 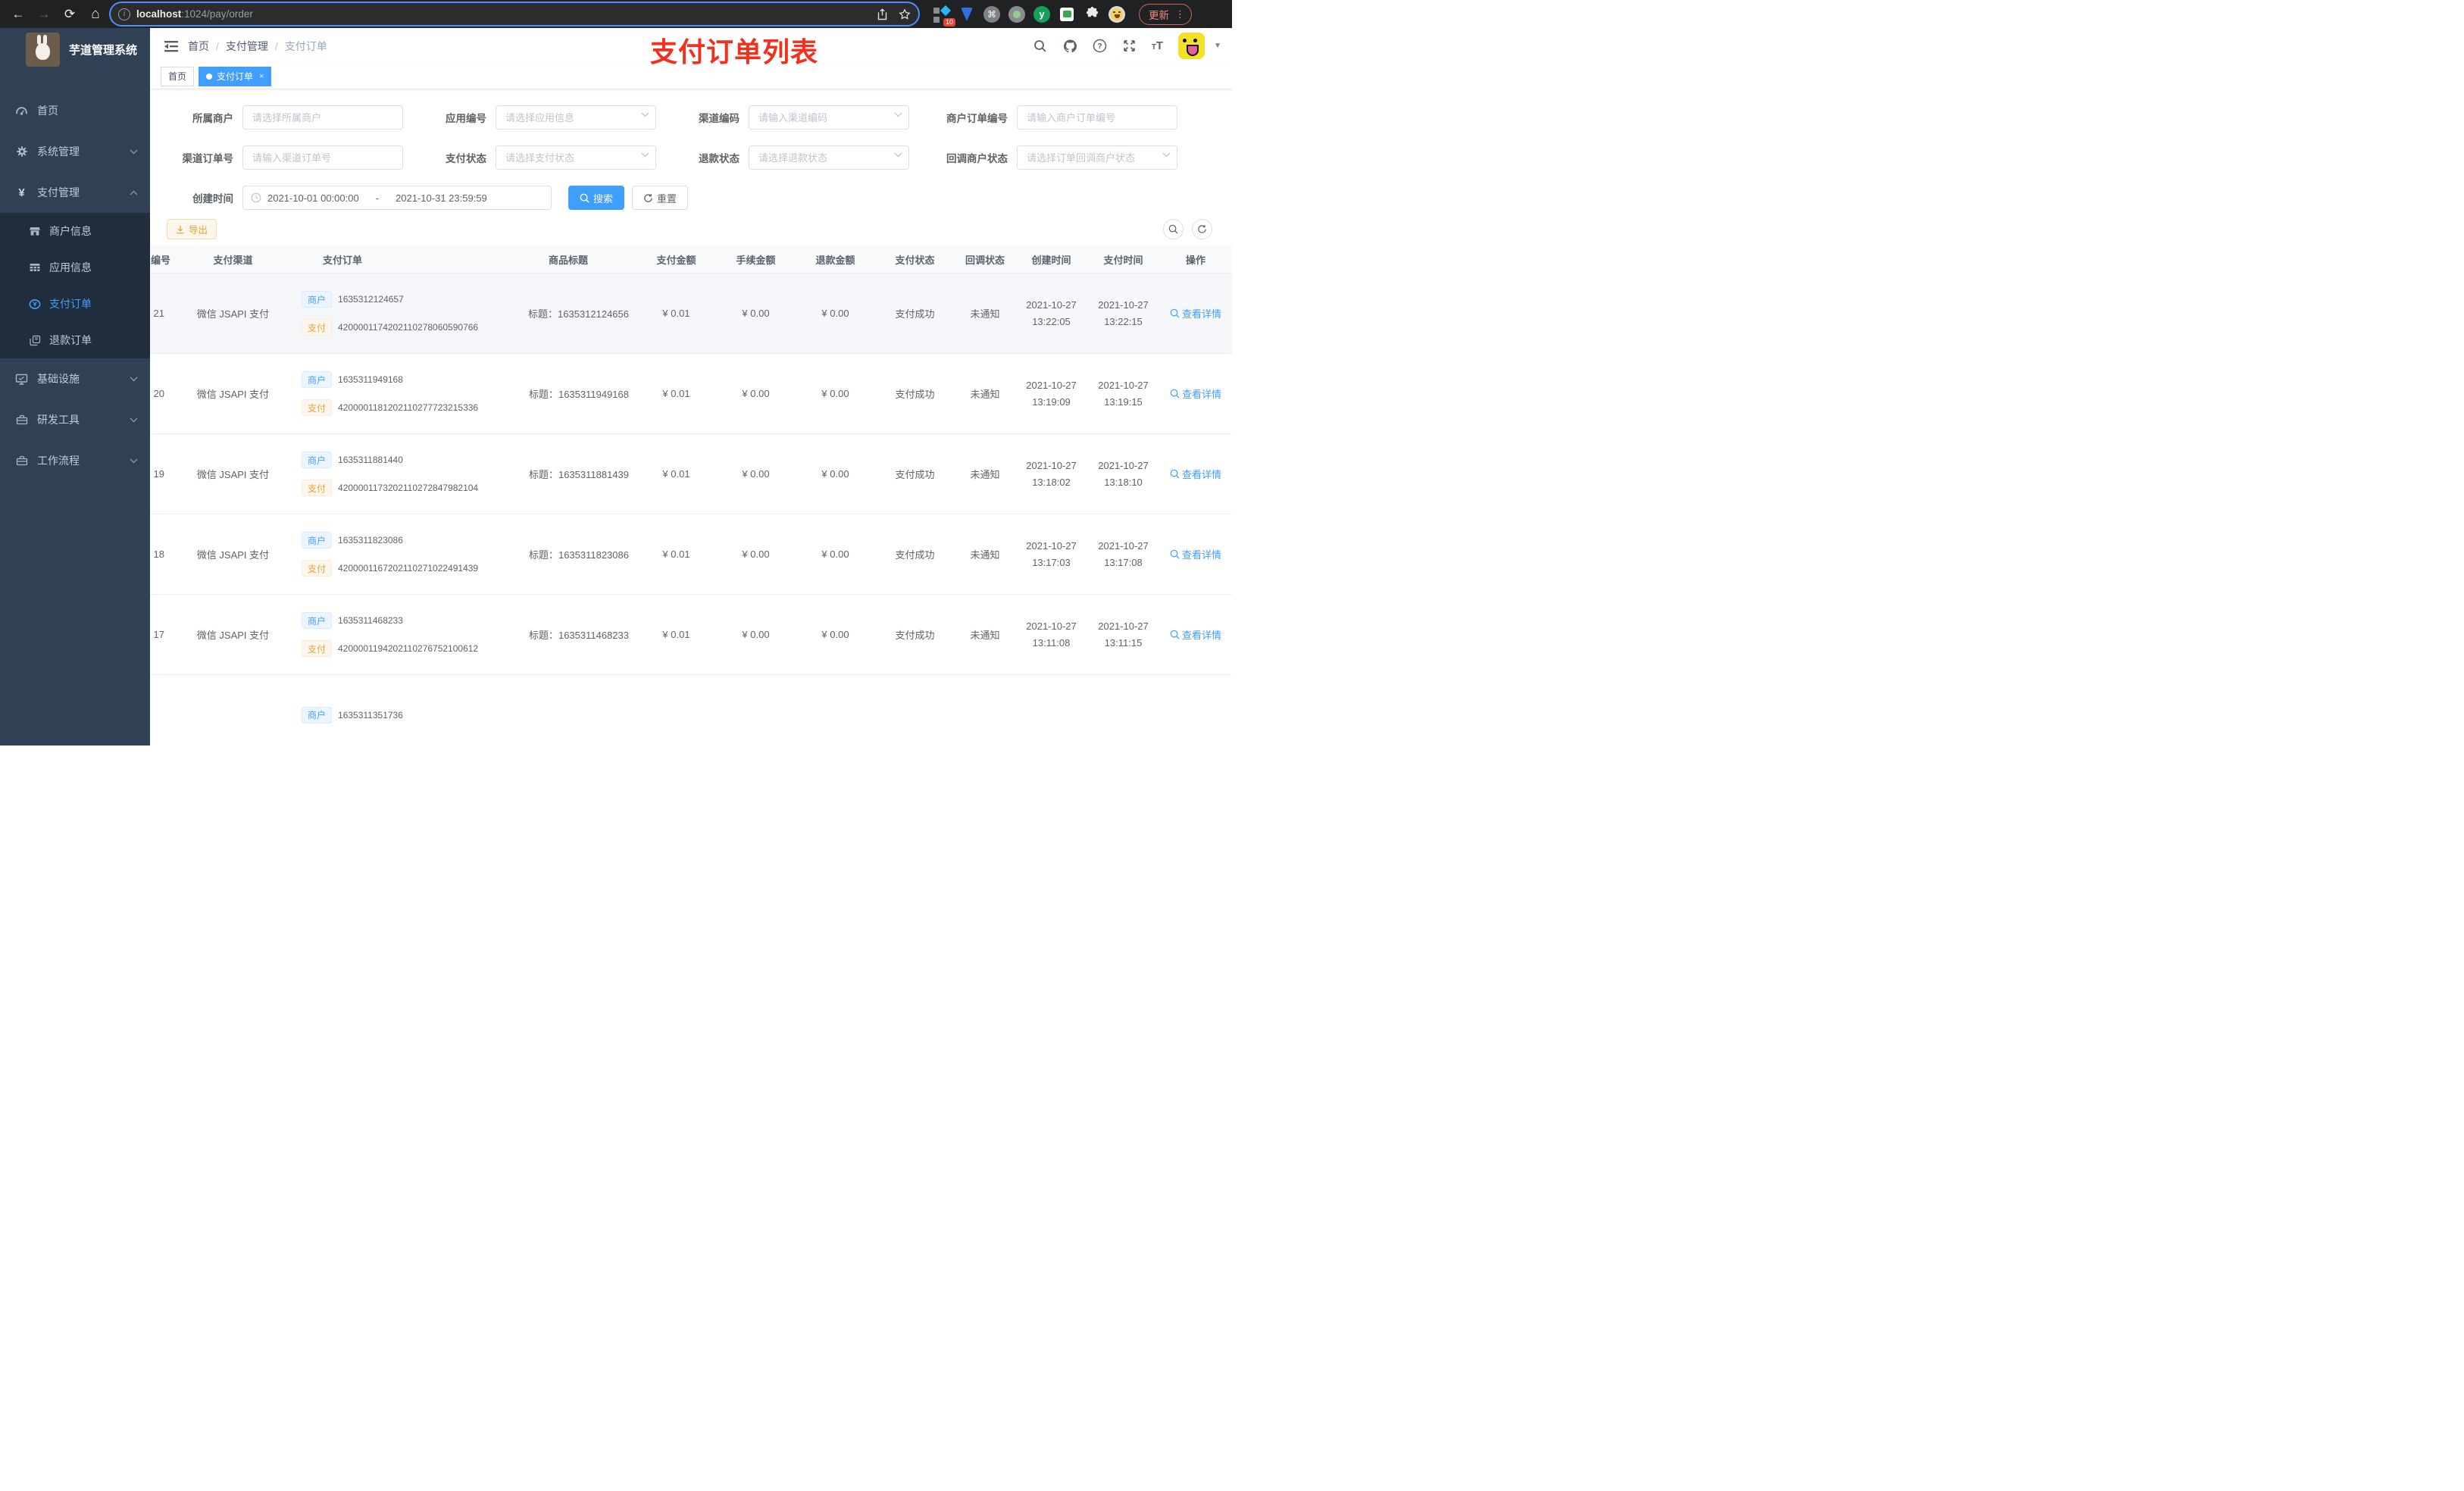 What do you see at coordinates (835, 260) in the screenshot?
I see `col-refund: 退款金额` at bounding box center [835, 260].